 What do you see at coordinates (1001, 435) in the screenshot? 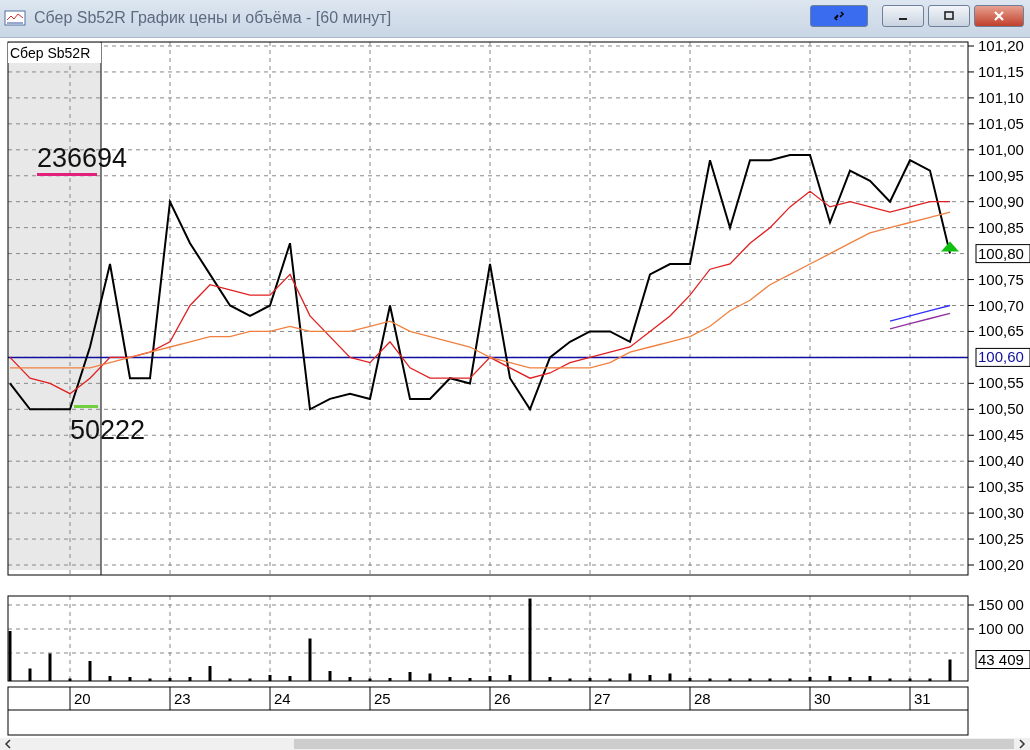
I see `axis-label: 100,45` at bounding box center [1001, 435].